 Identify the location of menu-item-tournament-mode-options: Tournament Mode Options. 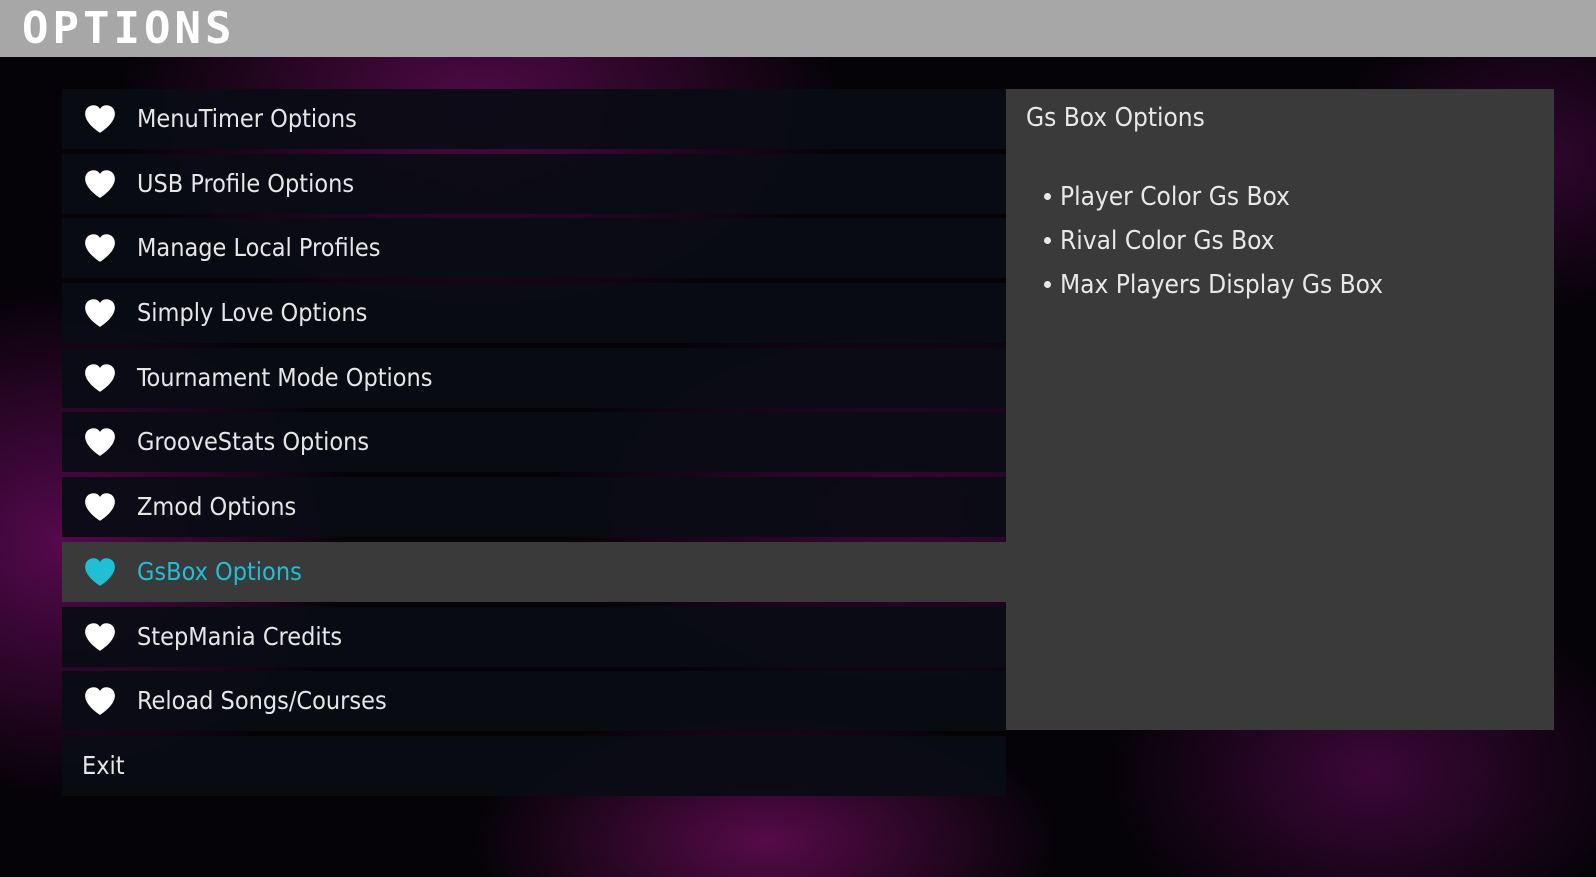
(534, 377).